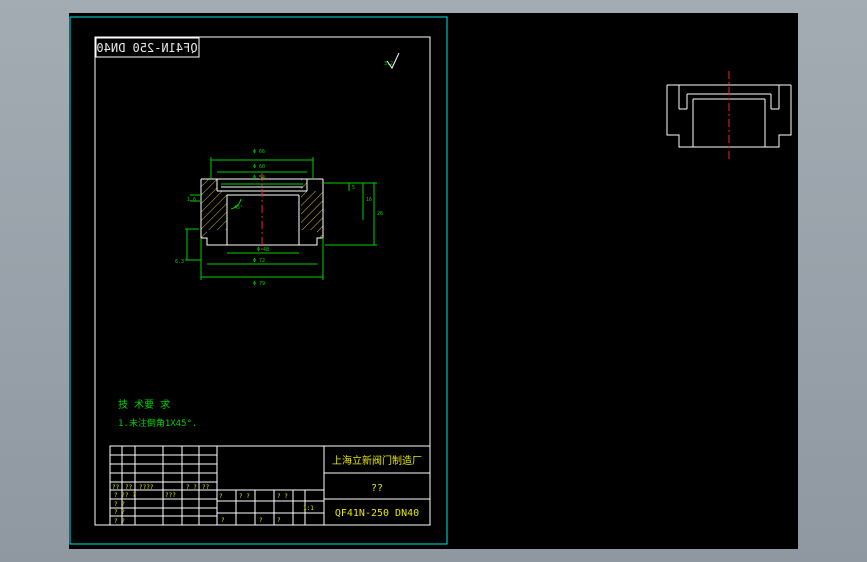 The width and height of the screenshot is (867, 562). Describe the element at coordinates (377, 488) in the screenshot. I see `part-name: ??` at that location.